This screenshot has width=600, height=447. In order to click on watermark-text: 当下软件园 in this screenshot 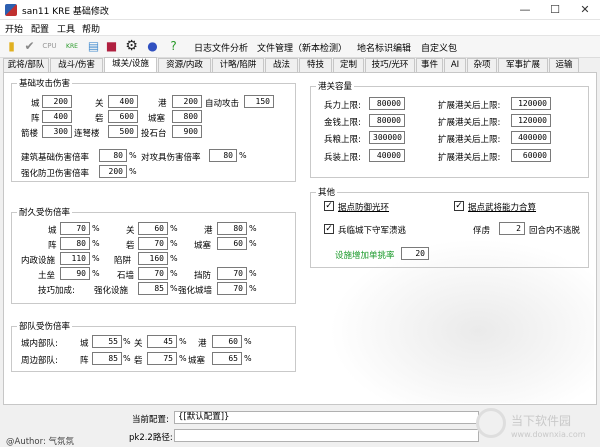, I will do `click(541, 421)`.